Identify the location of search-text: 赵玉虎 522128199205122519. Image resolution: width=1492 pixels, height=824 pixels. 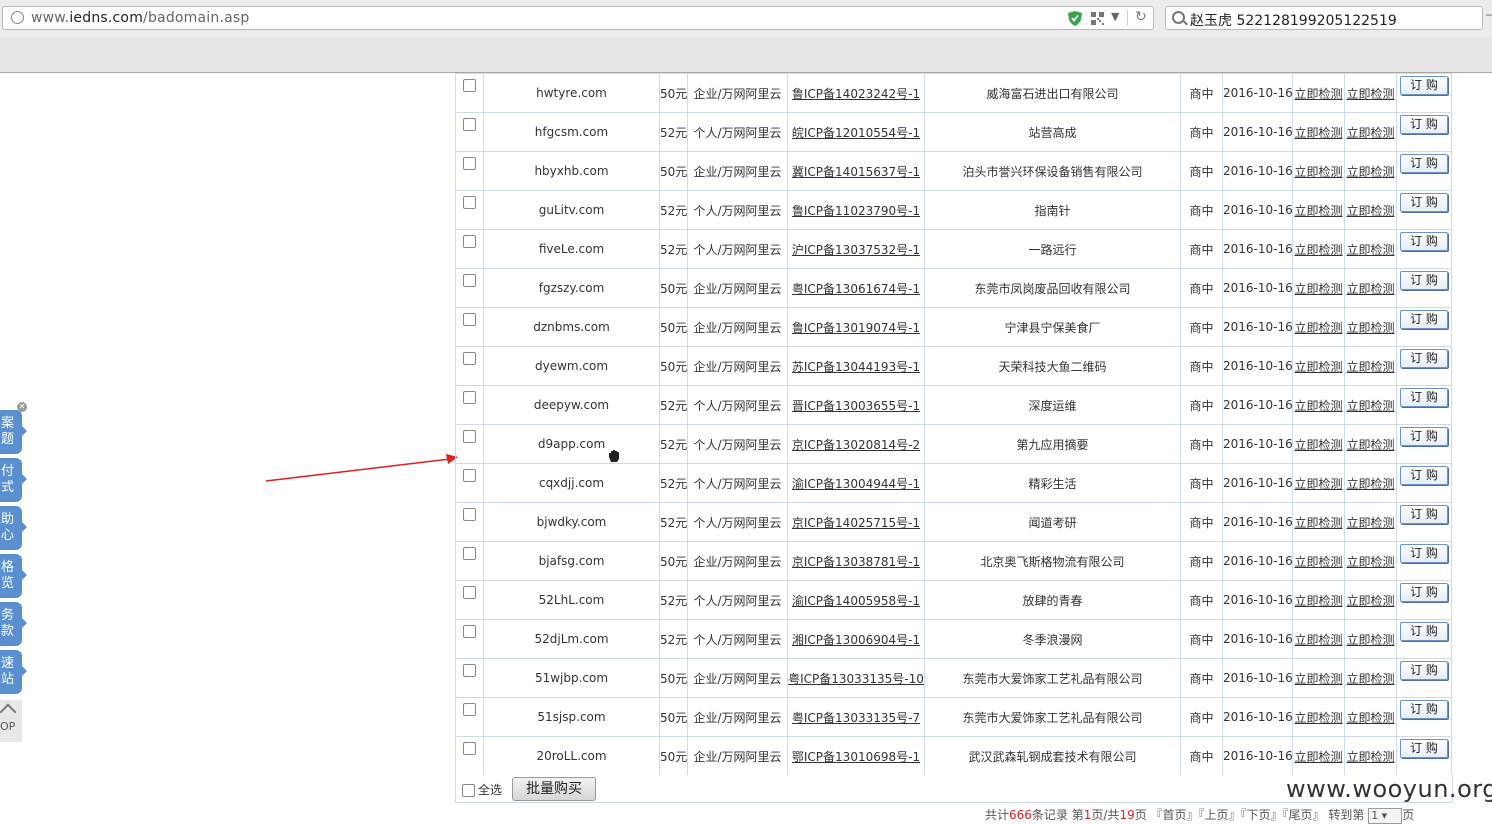
(1293, 20).